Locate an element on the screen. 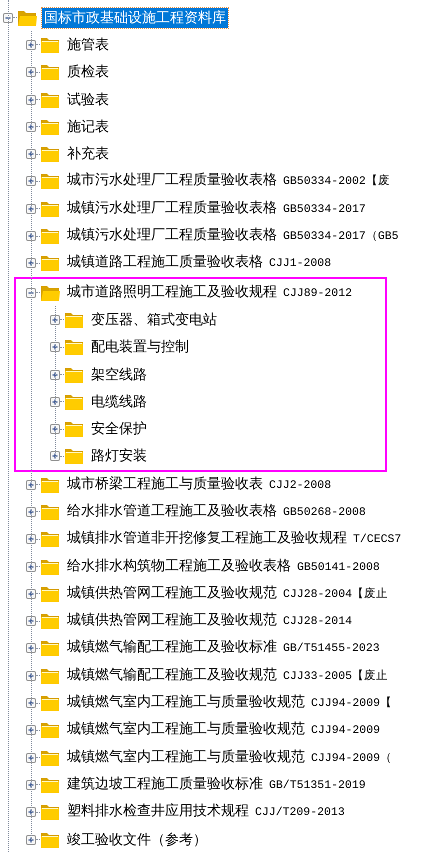  tree-item: 试验表 is located at coordinates (88, 100).